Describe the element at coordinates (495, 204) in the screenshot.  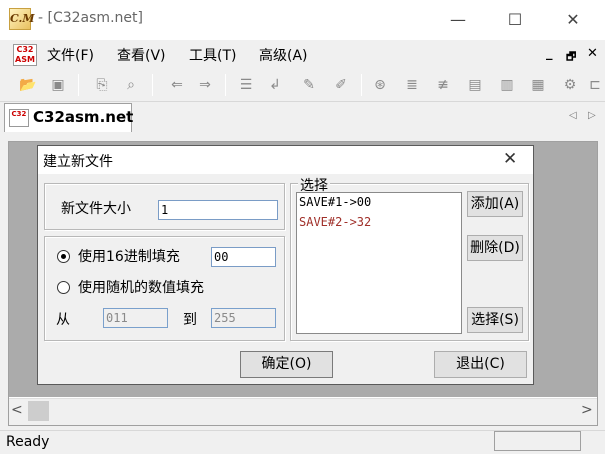
I see `add-button: 添加(A)` at that location.